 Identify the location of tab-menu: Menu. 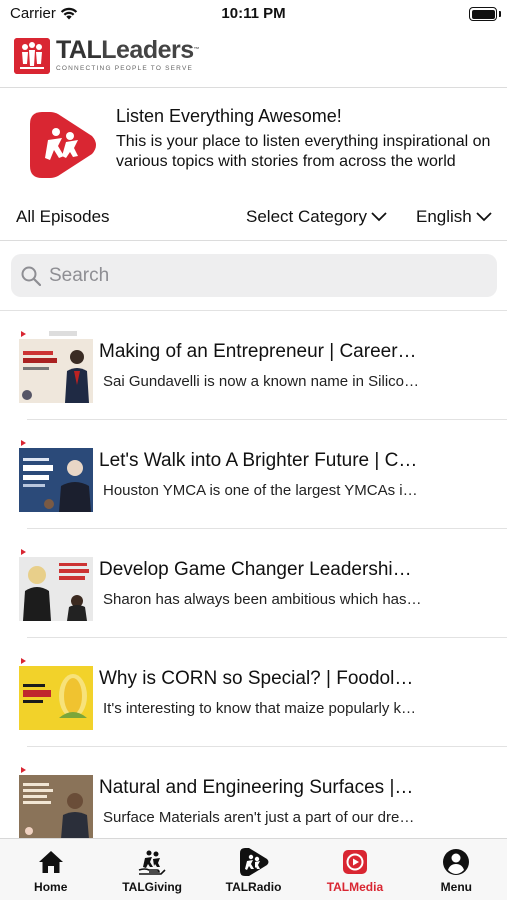
(456, 869).